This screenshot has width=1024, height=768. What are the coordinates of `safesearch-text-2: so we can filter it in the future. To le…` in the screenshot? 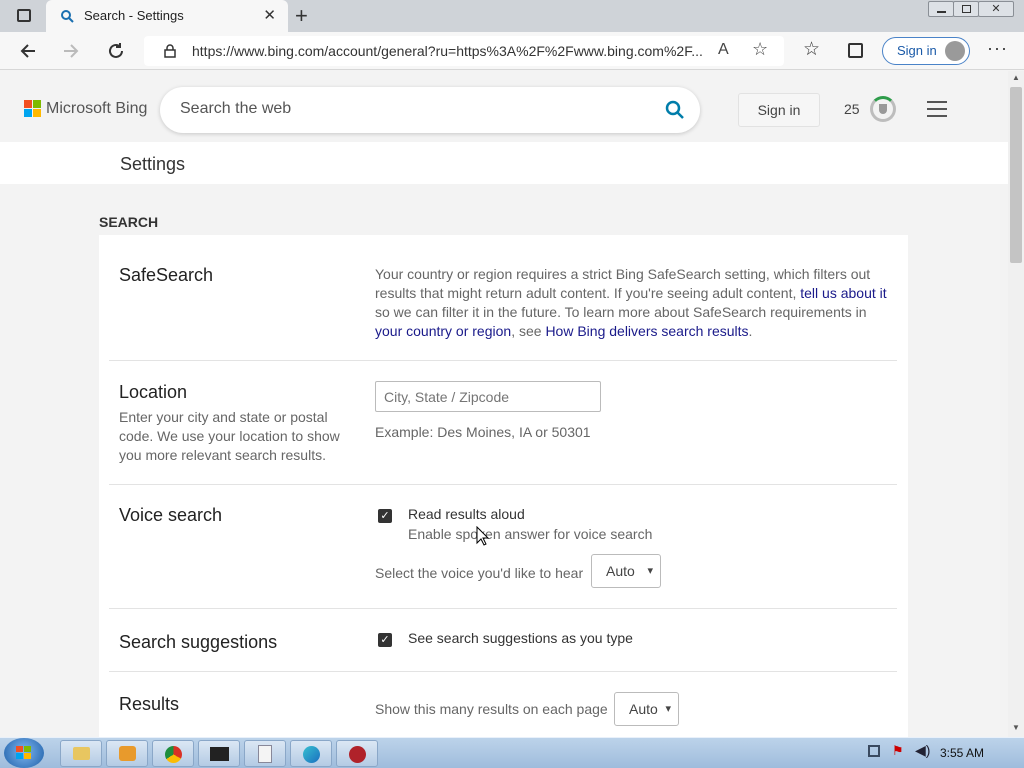 It's located at (621, 312).